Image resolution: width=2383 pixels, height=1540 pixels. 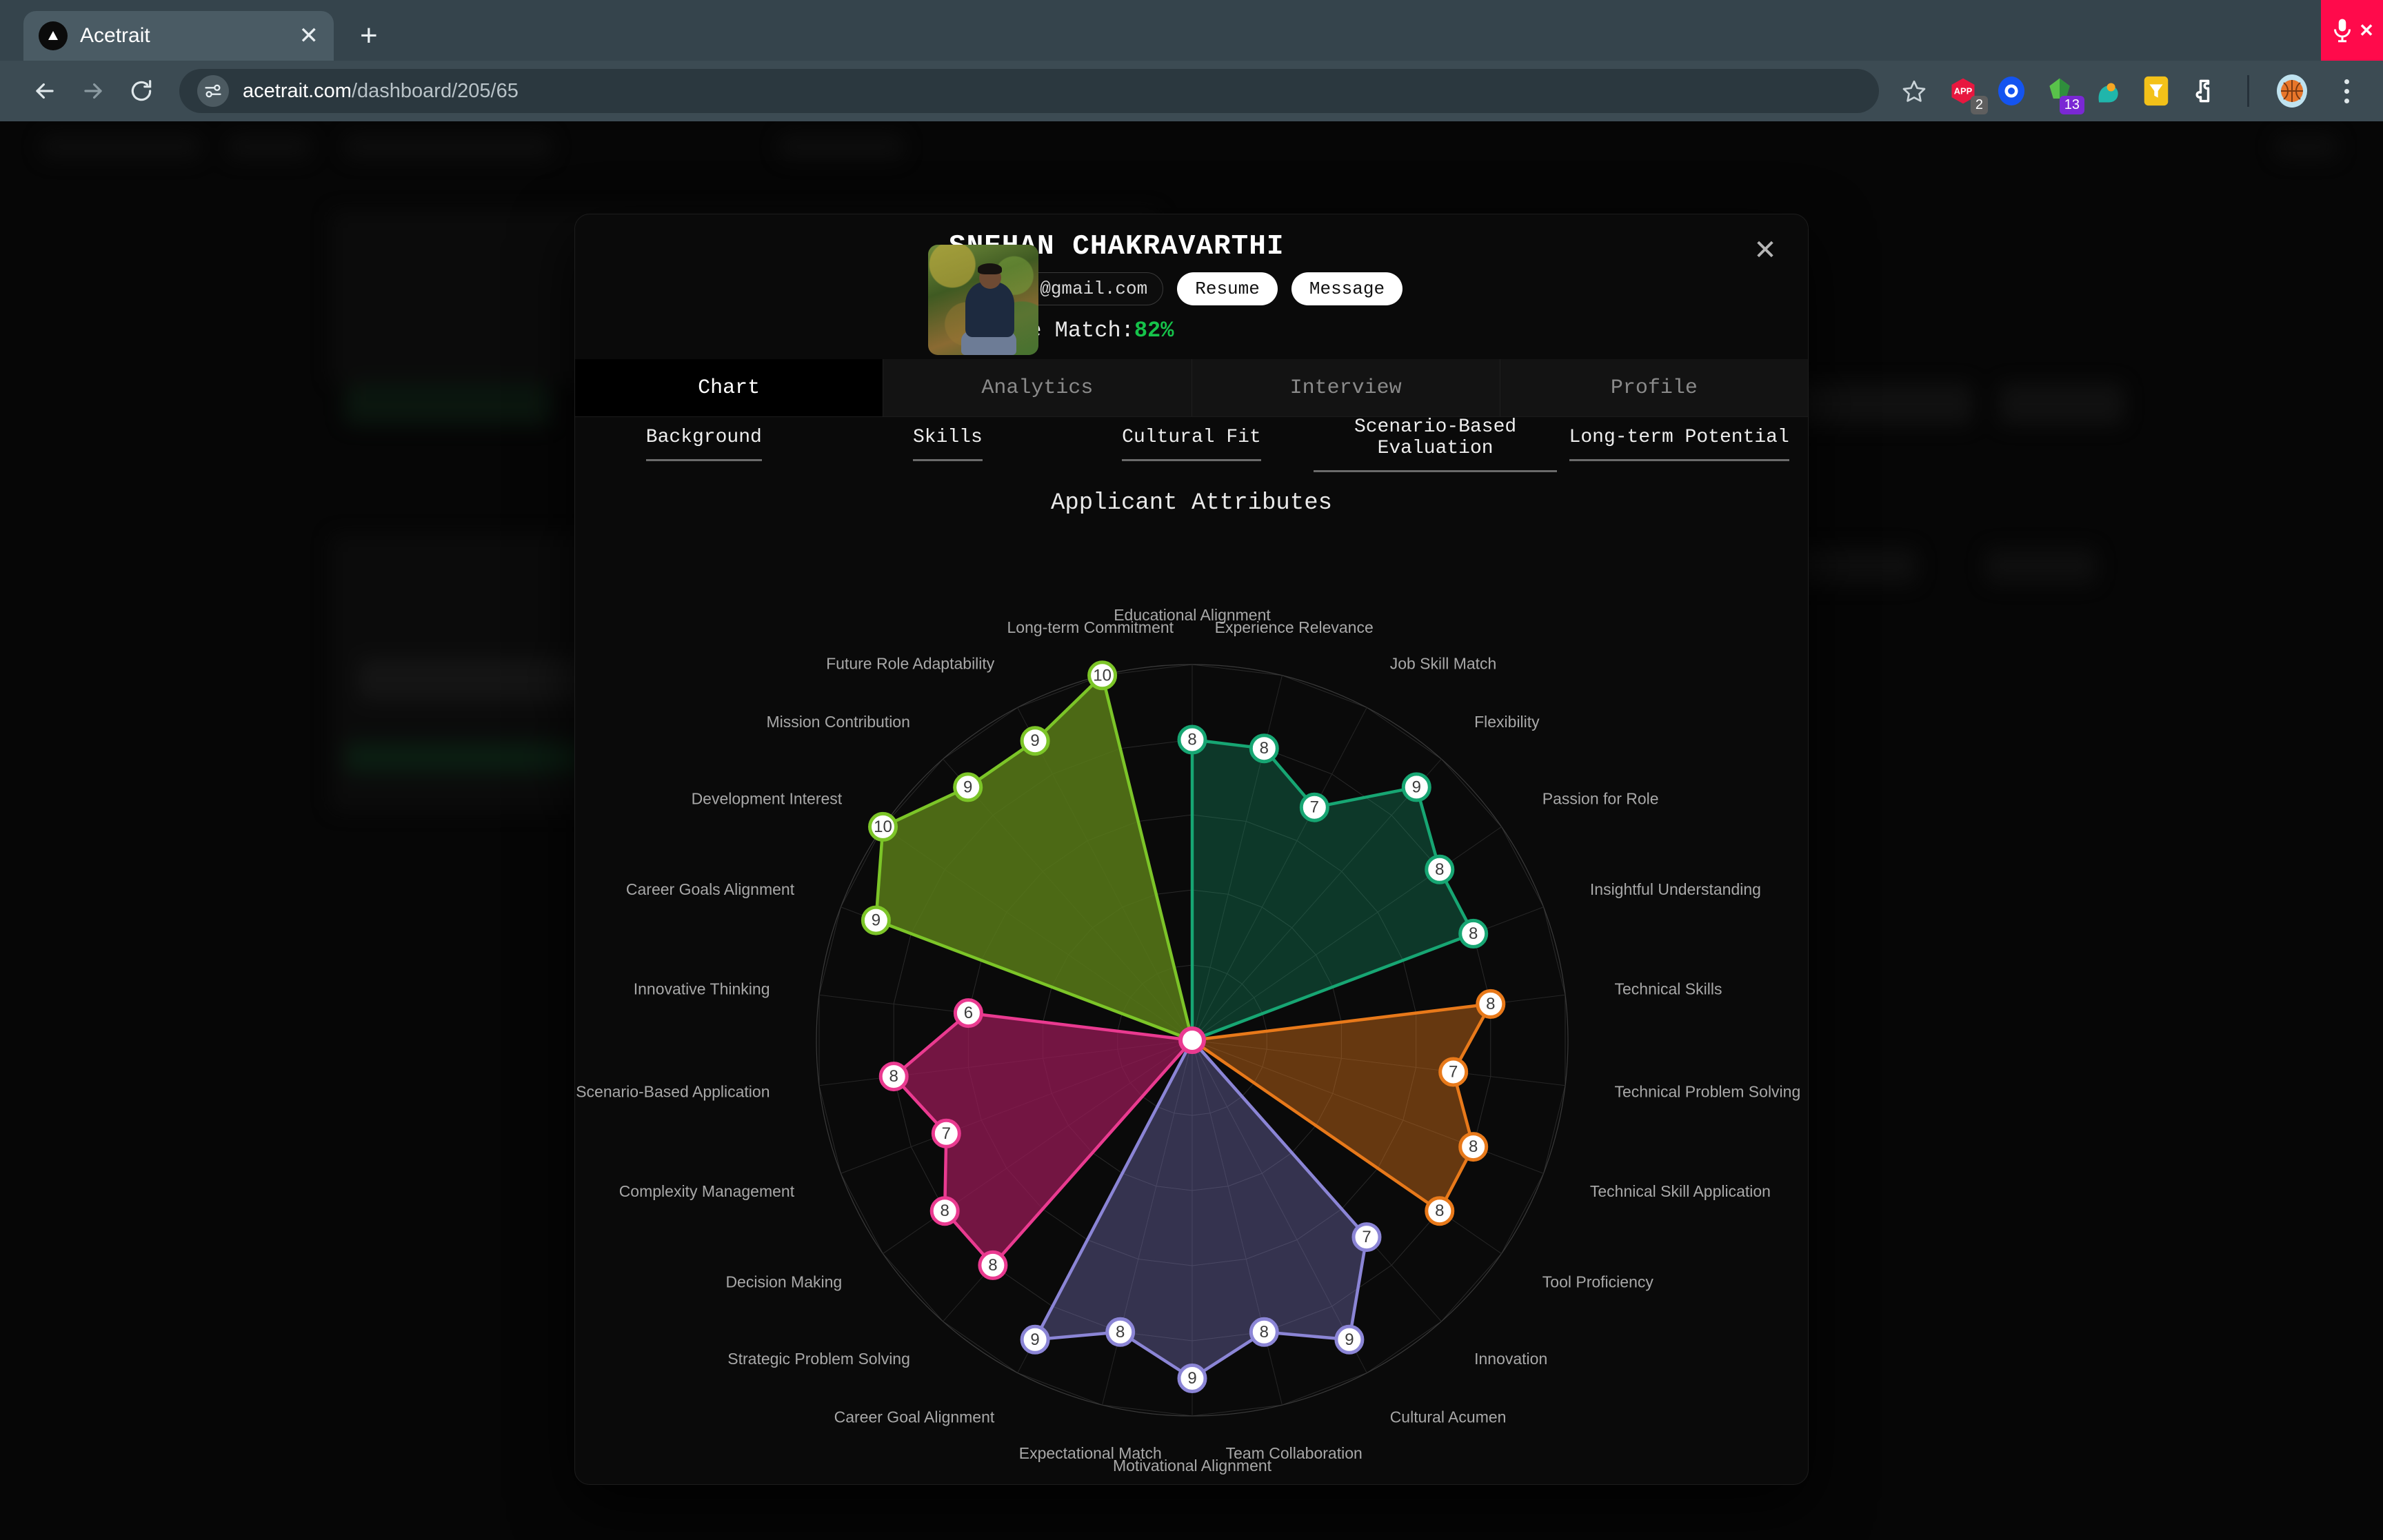 What do you see at coordinates (141, 91) in the screenshot?
I see `reload-button` at bounding box center [141, 91].